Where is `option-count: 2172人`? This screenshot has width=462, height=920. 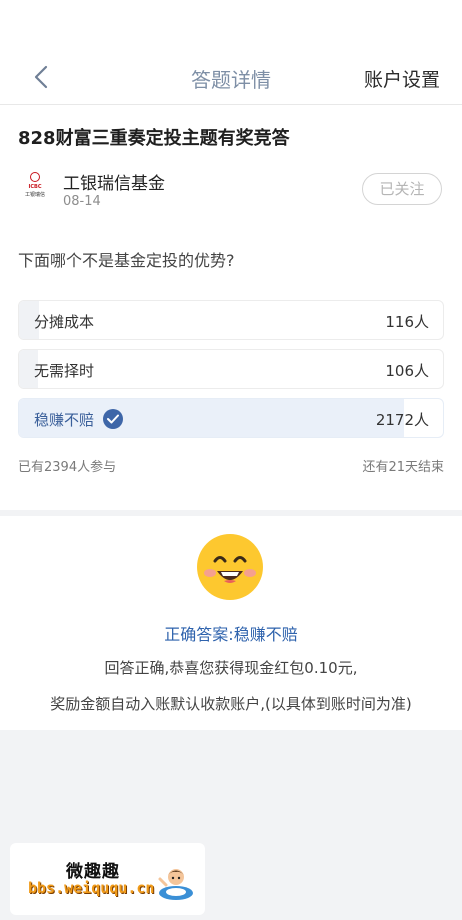
option-count: 2172人 is located at coordinates (402, 420).